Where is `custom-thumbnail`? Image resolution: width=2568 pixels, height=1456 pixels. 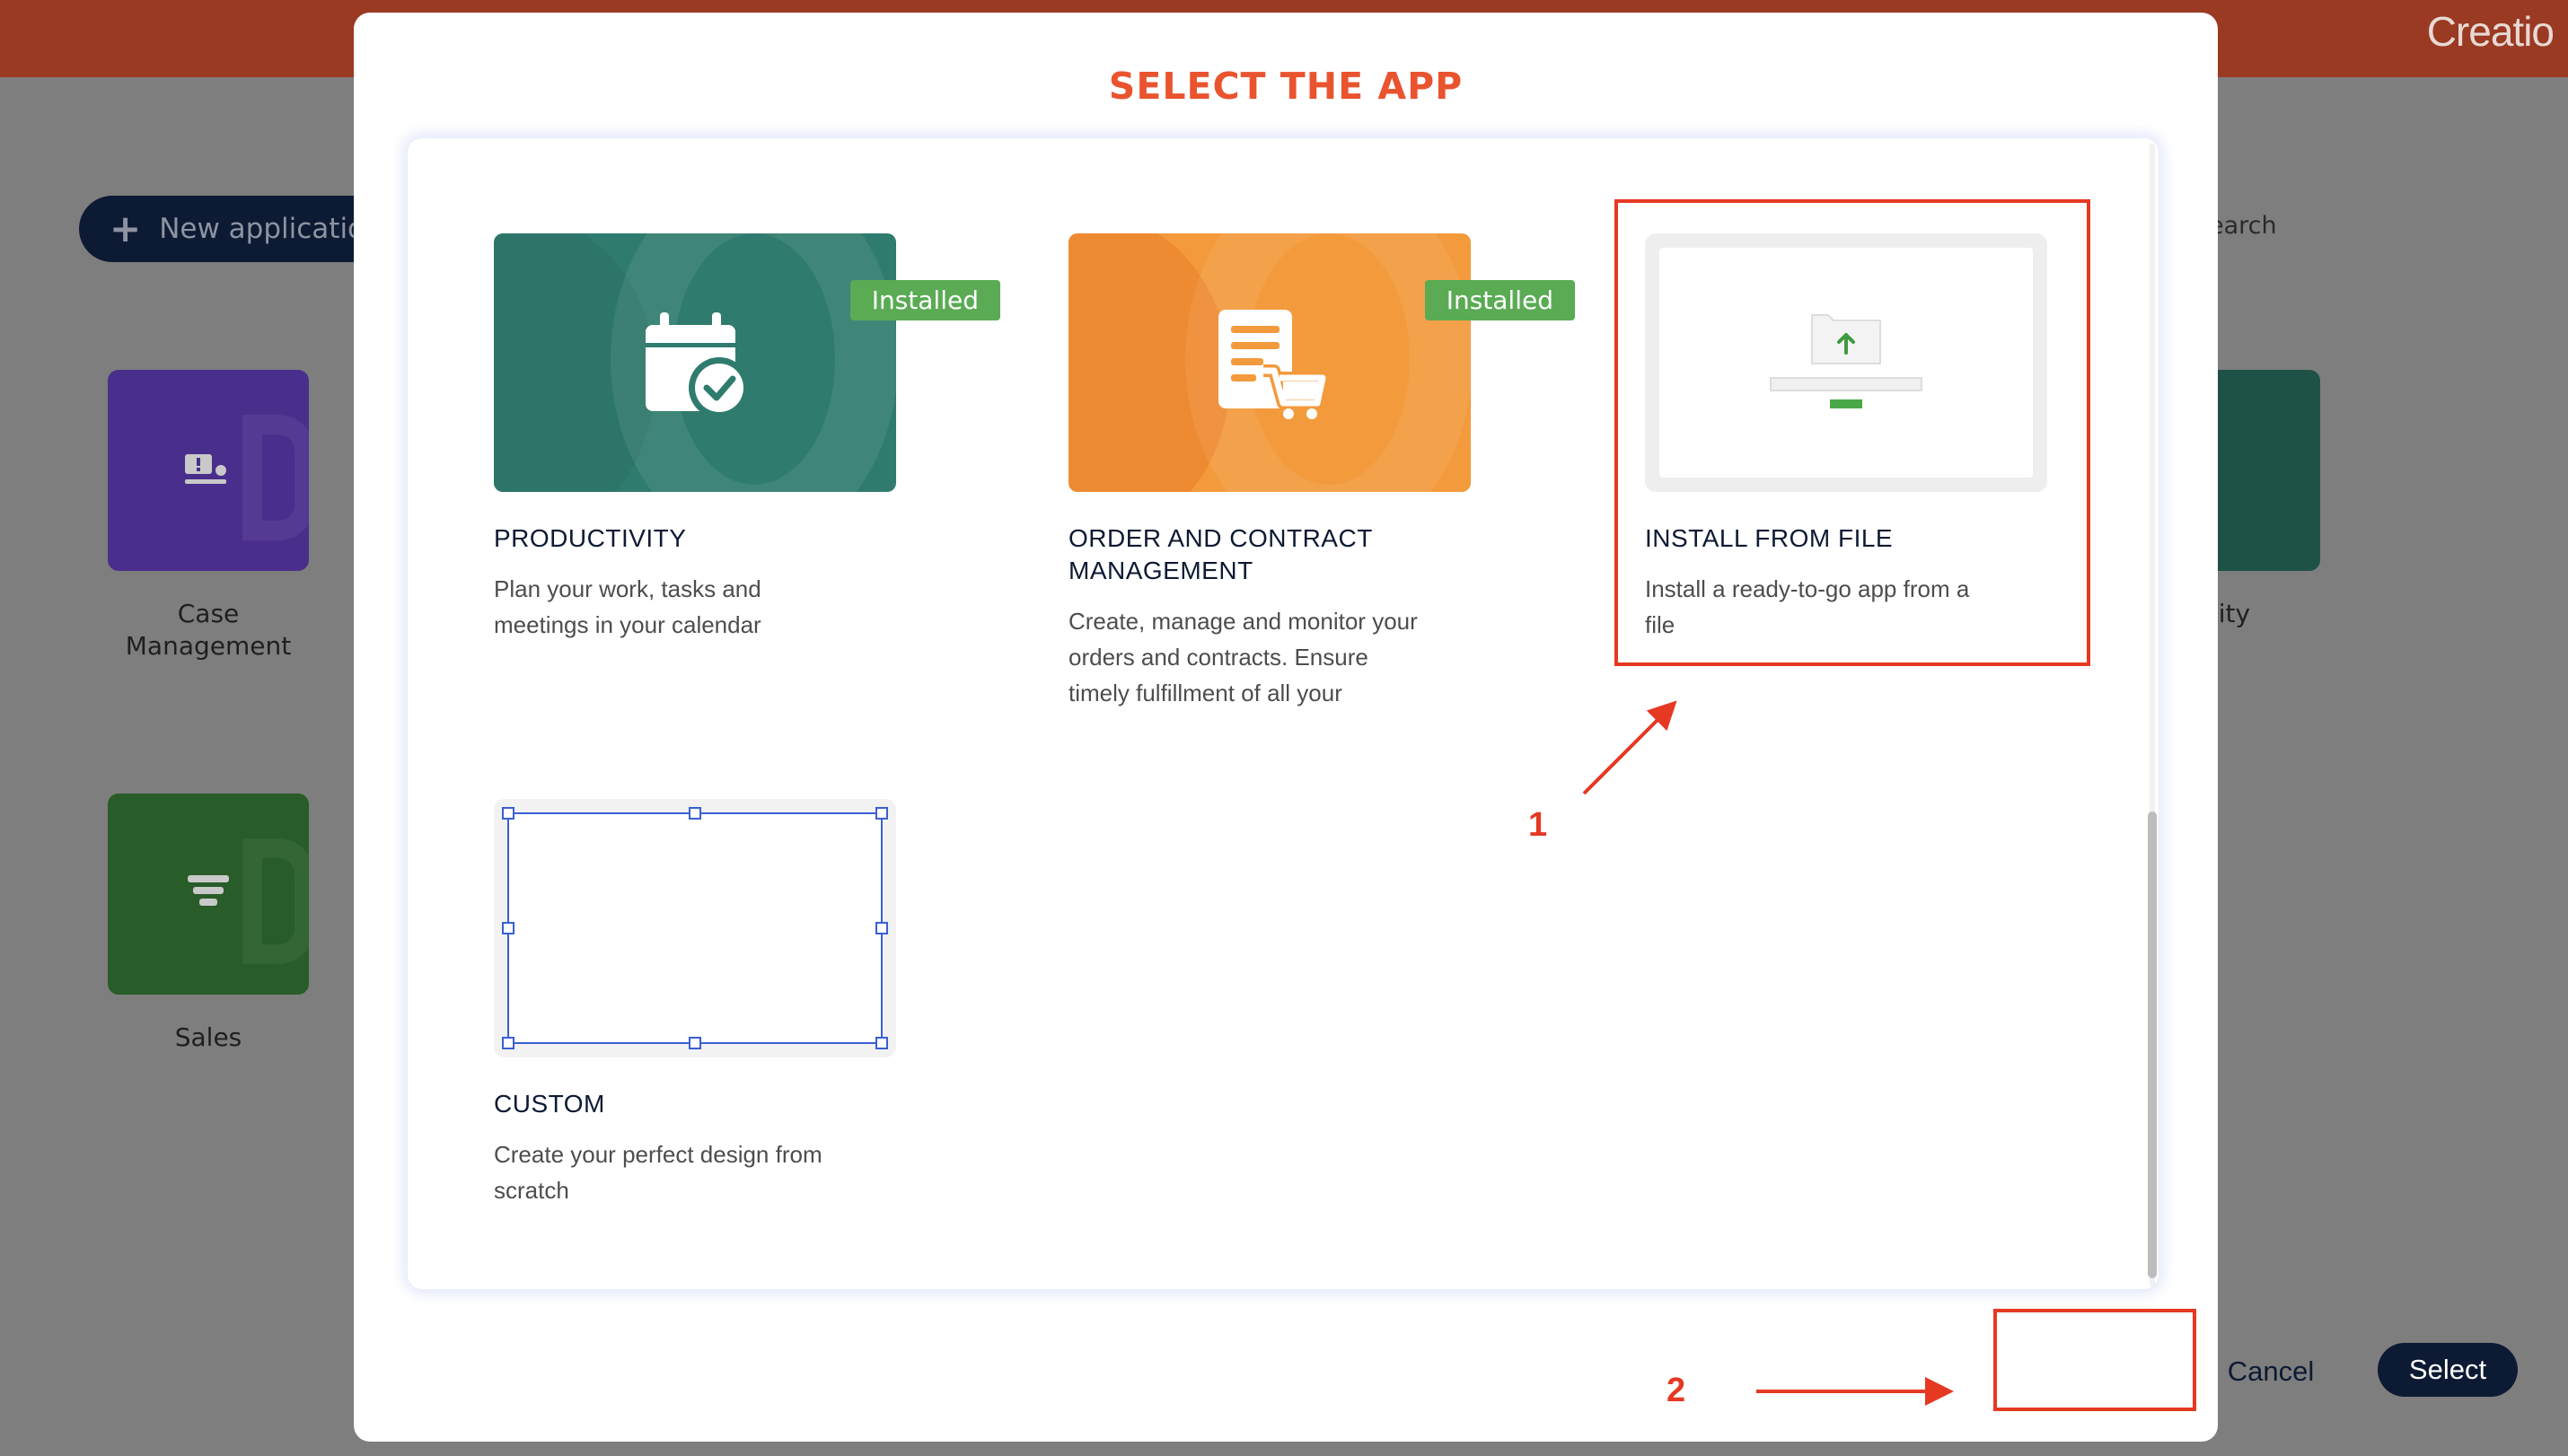 custom-thumbnail is located at coordinates (695, 928).